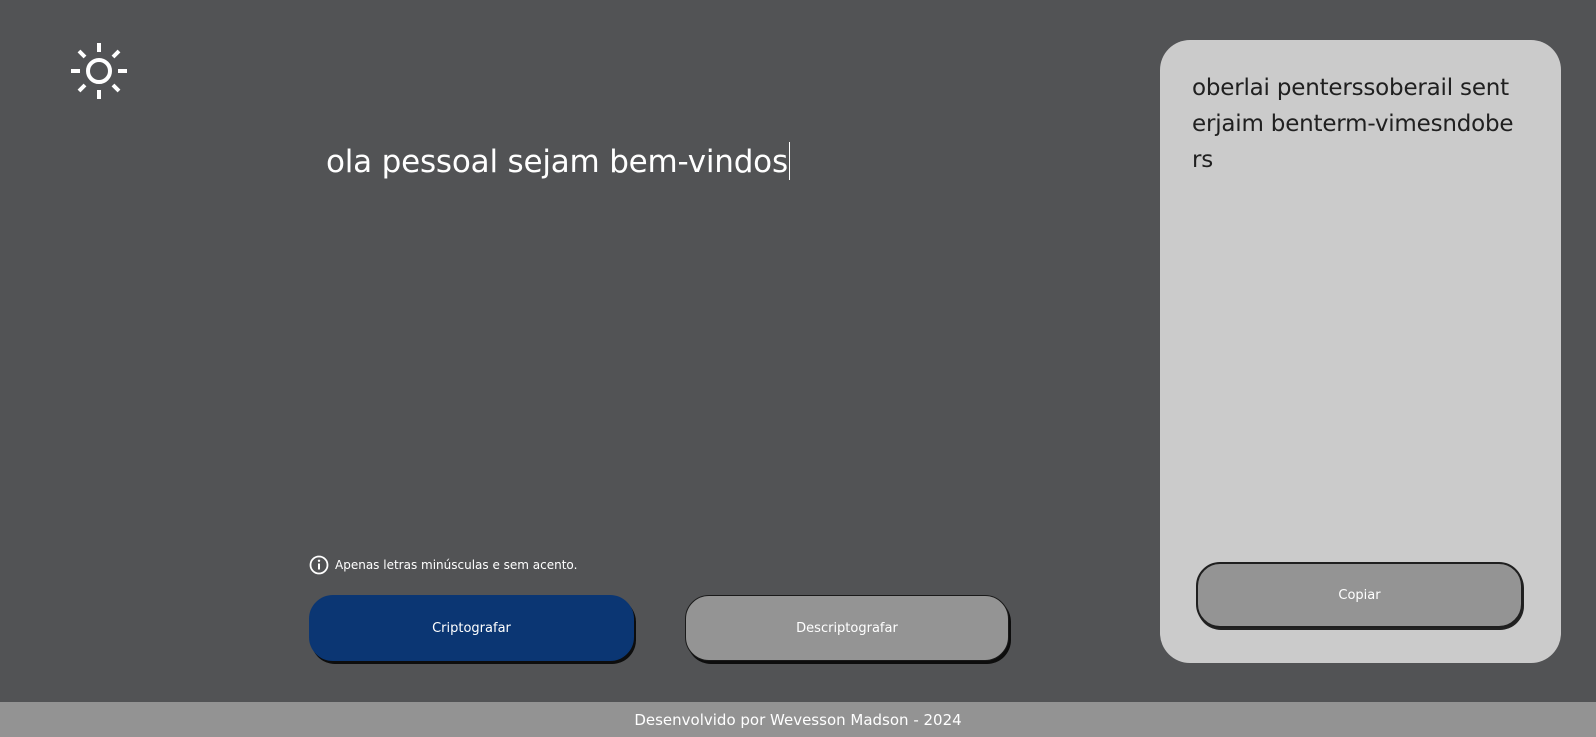 This screenshot has width=1596, height=737. I want to click on footer-credit: Desenvolvido por Wevesson Madson - 2024, so click(798, 719).